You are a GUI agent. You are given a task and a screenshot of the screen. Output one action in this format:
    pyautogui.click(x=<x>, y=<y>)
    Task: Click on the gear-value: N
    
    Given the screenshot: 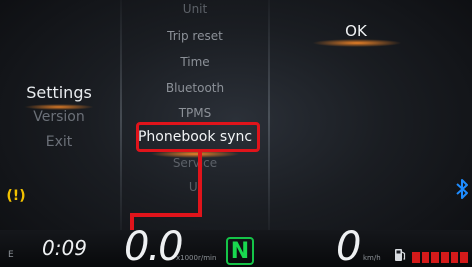 What is the action you would take?
    pyautogui.click(x=240, y=251)
    